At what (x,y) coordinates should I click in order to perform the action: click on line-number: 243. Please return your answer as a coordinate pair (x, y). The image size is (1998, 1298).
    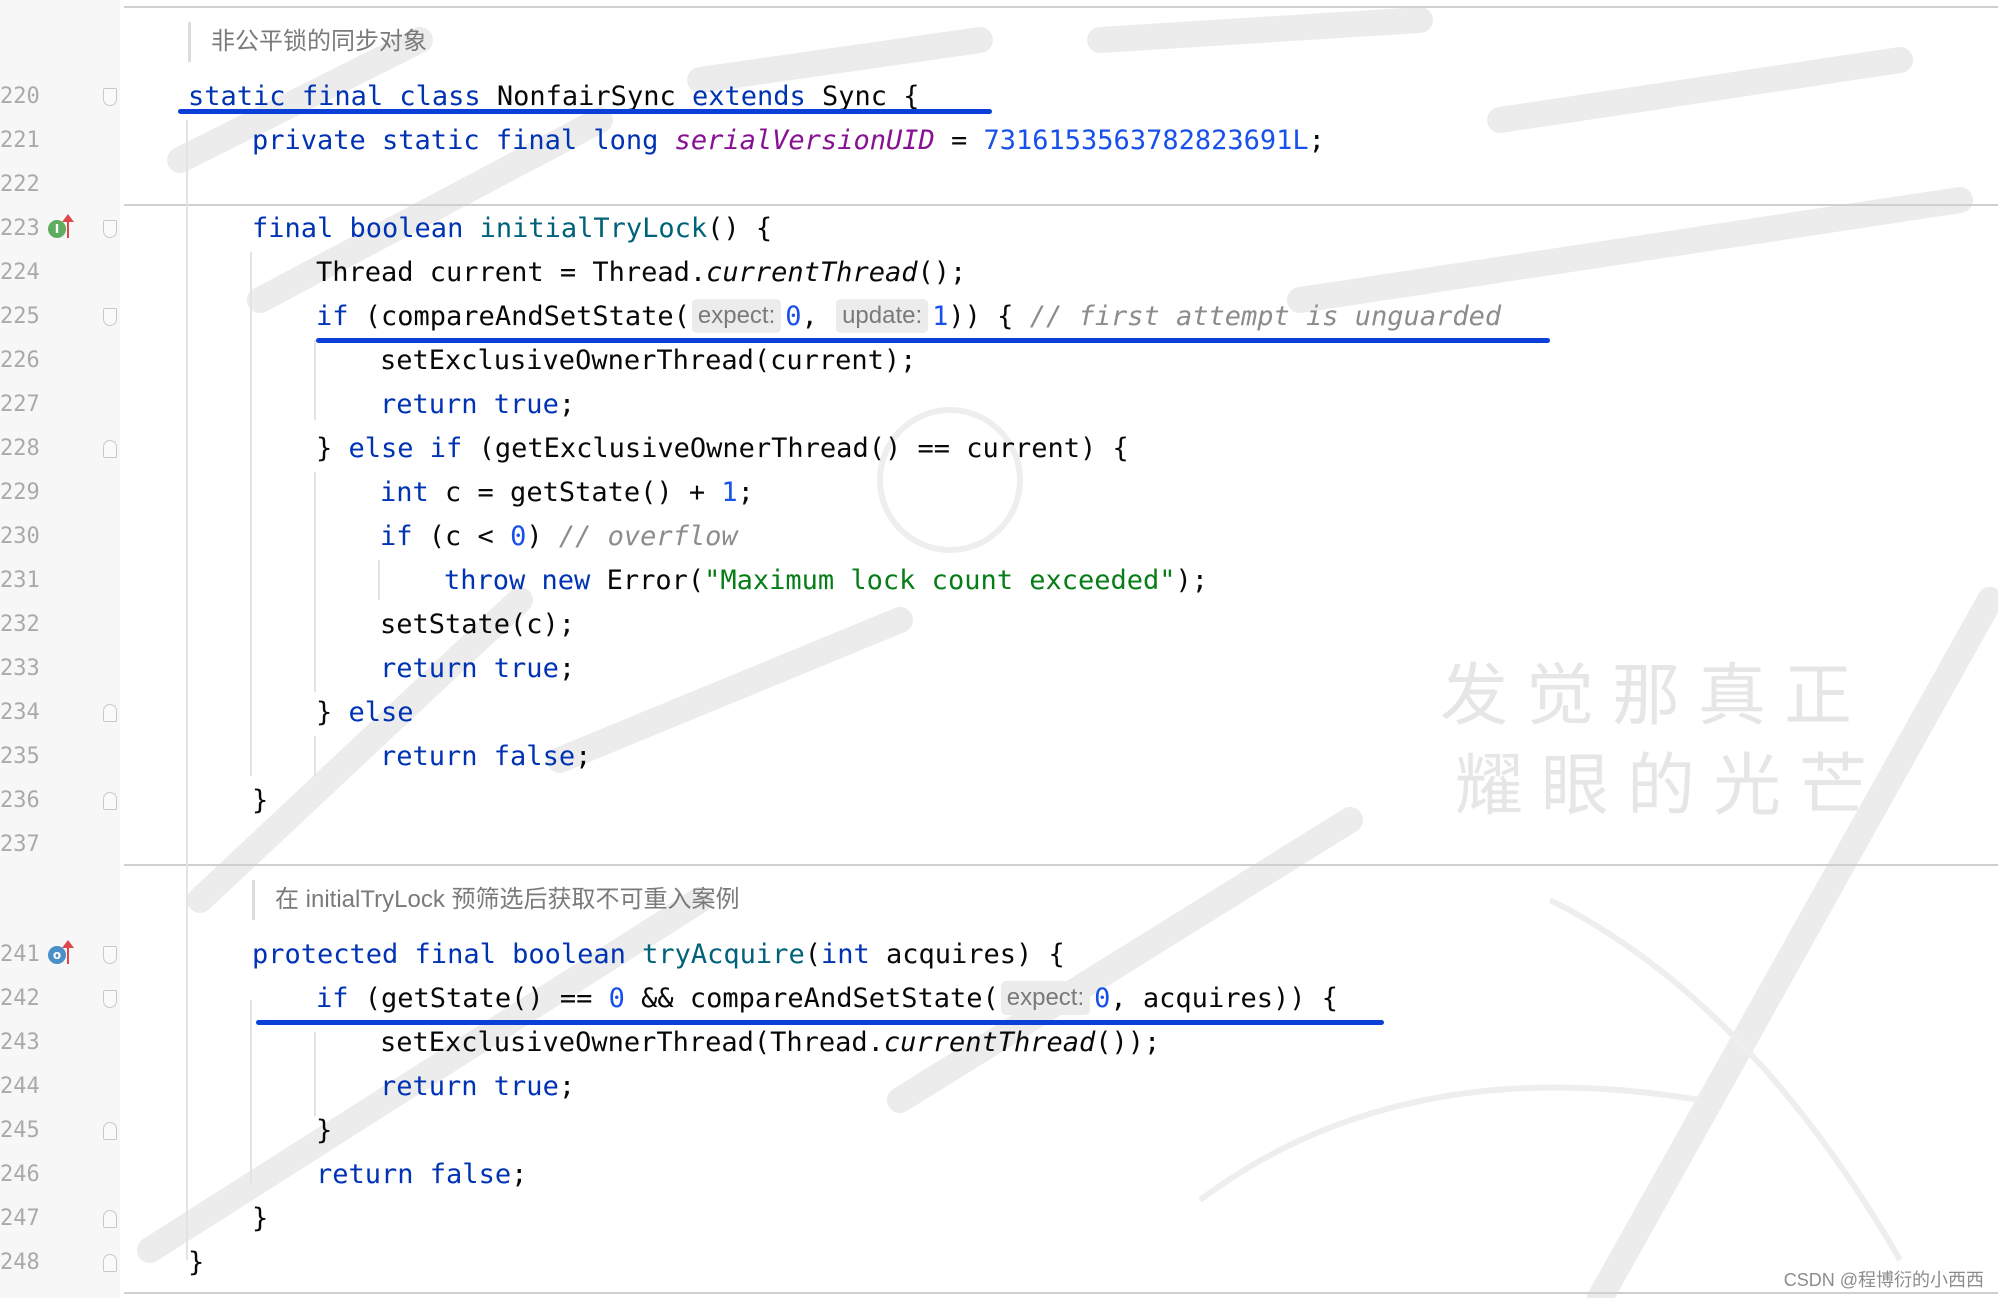
    Looking at the image, I should click on (20, 1042).